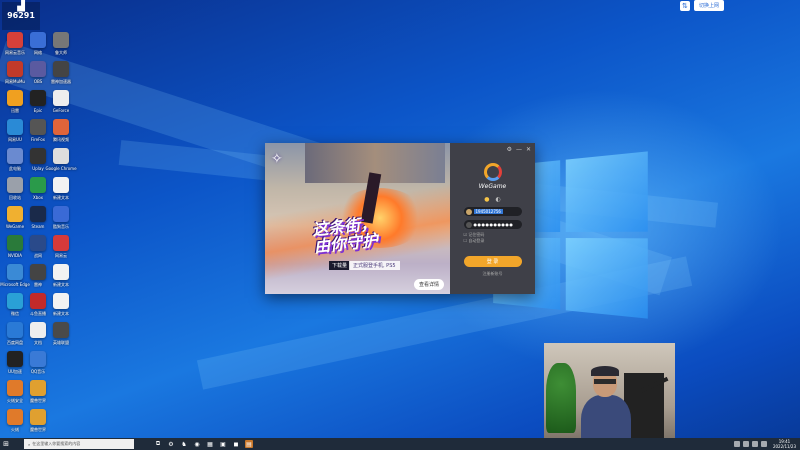 Image resolution: width=800 pixels, height=450 pixels. I want to click on view-details-button: 查看详情, so click(428, 284).